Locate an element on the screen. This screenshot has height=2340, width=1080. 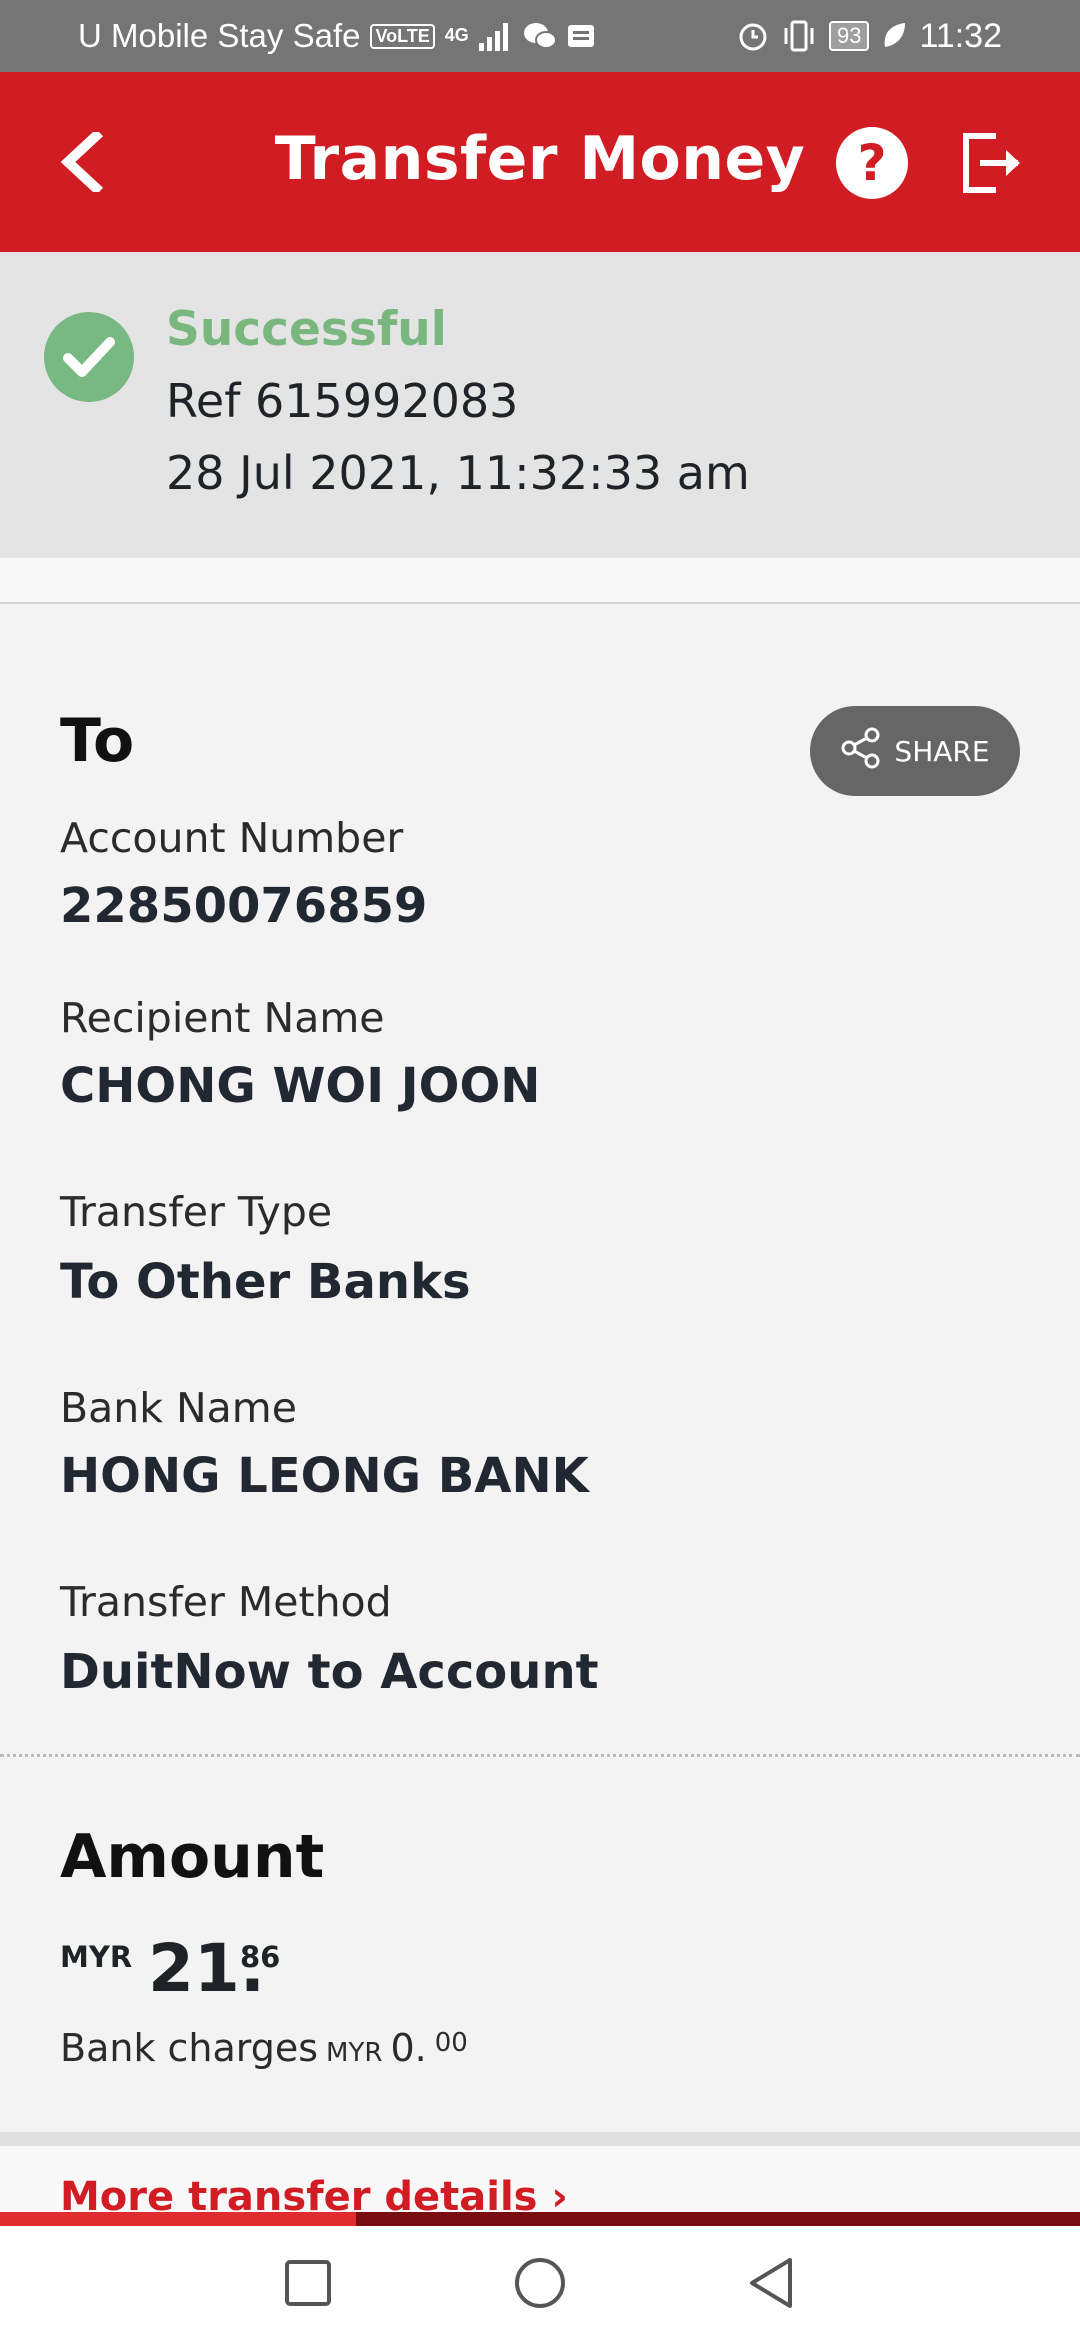
home-icon is located at coordinates (540, 2283).